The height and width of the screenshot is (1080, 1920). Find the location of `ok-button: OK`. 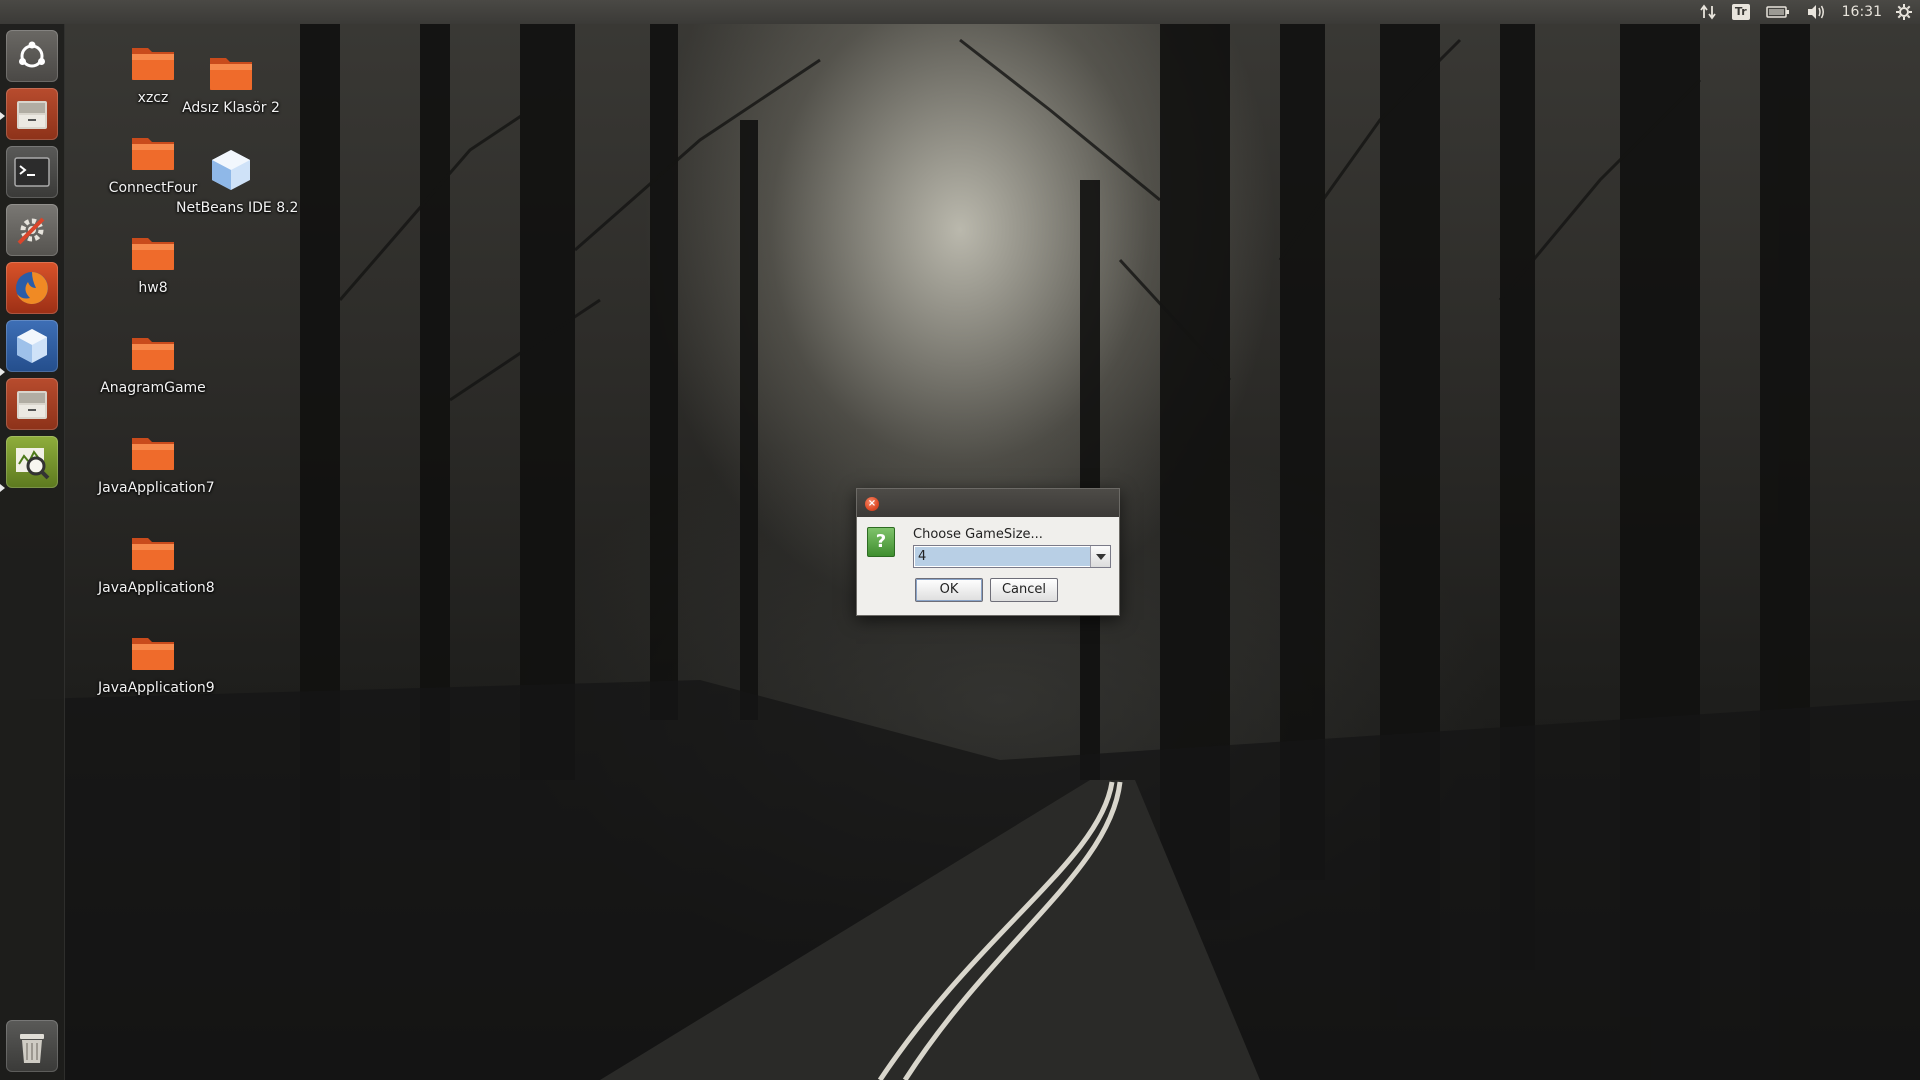

ok-button: OK is located at coordinates (949, 590).